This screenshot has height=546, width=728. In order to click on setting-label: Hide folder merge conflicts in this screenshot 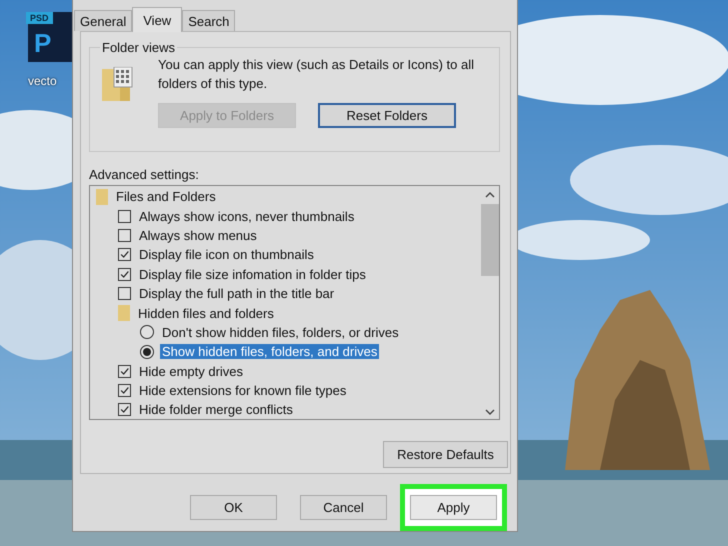, I will do `click(216, 410)`.